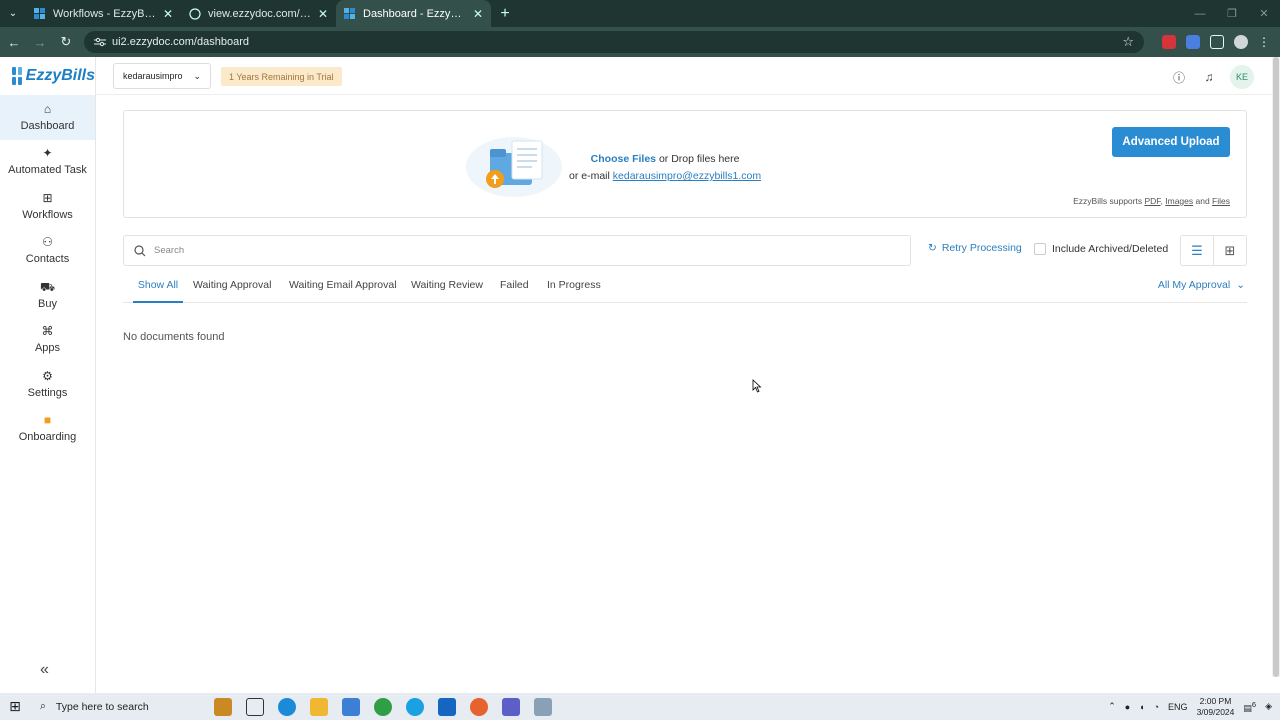 The width and height of the screenshot is (1280, 720). I want to click on notification-center-icon: ▤6, so click(1249, 707).